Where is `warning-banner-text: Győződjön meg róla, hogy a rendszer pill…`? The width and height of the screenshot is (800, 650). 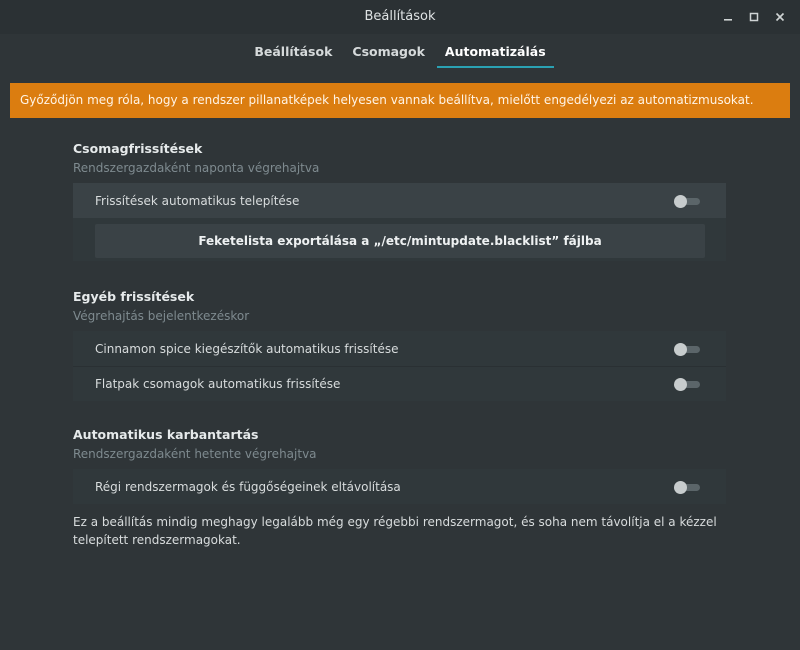
warning-banner-text: Győződjön meg róla, hogy a rendszer pill… is located at coordinates (387, 100).